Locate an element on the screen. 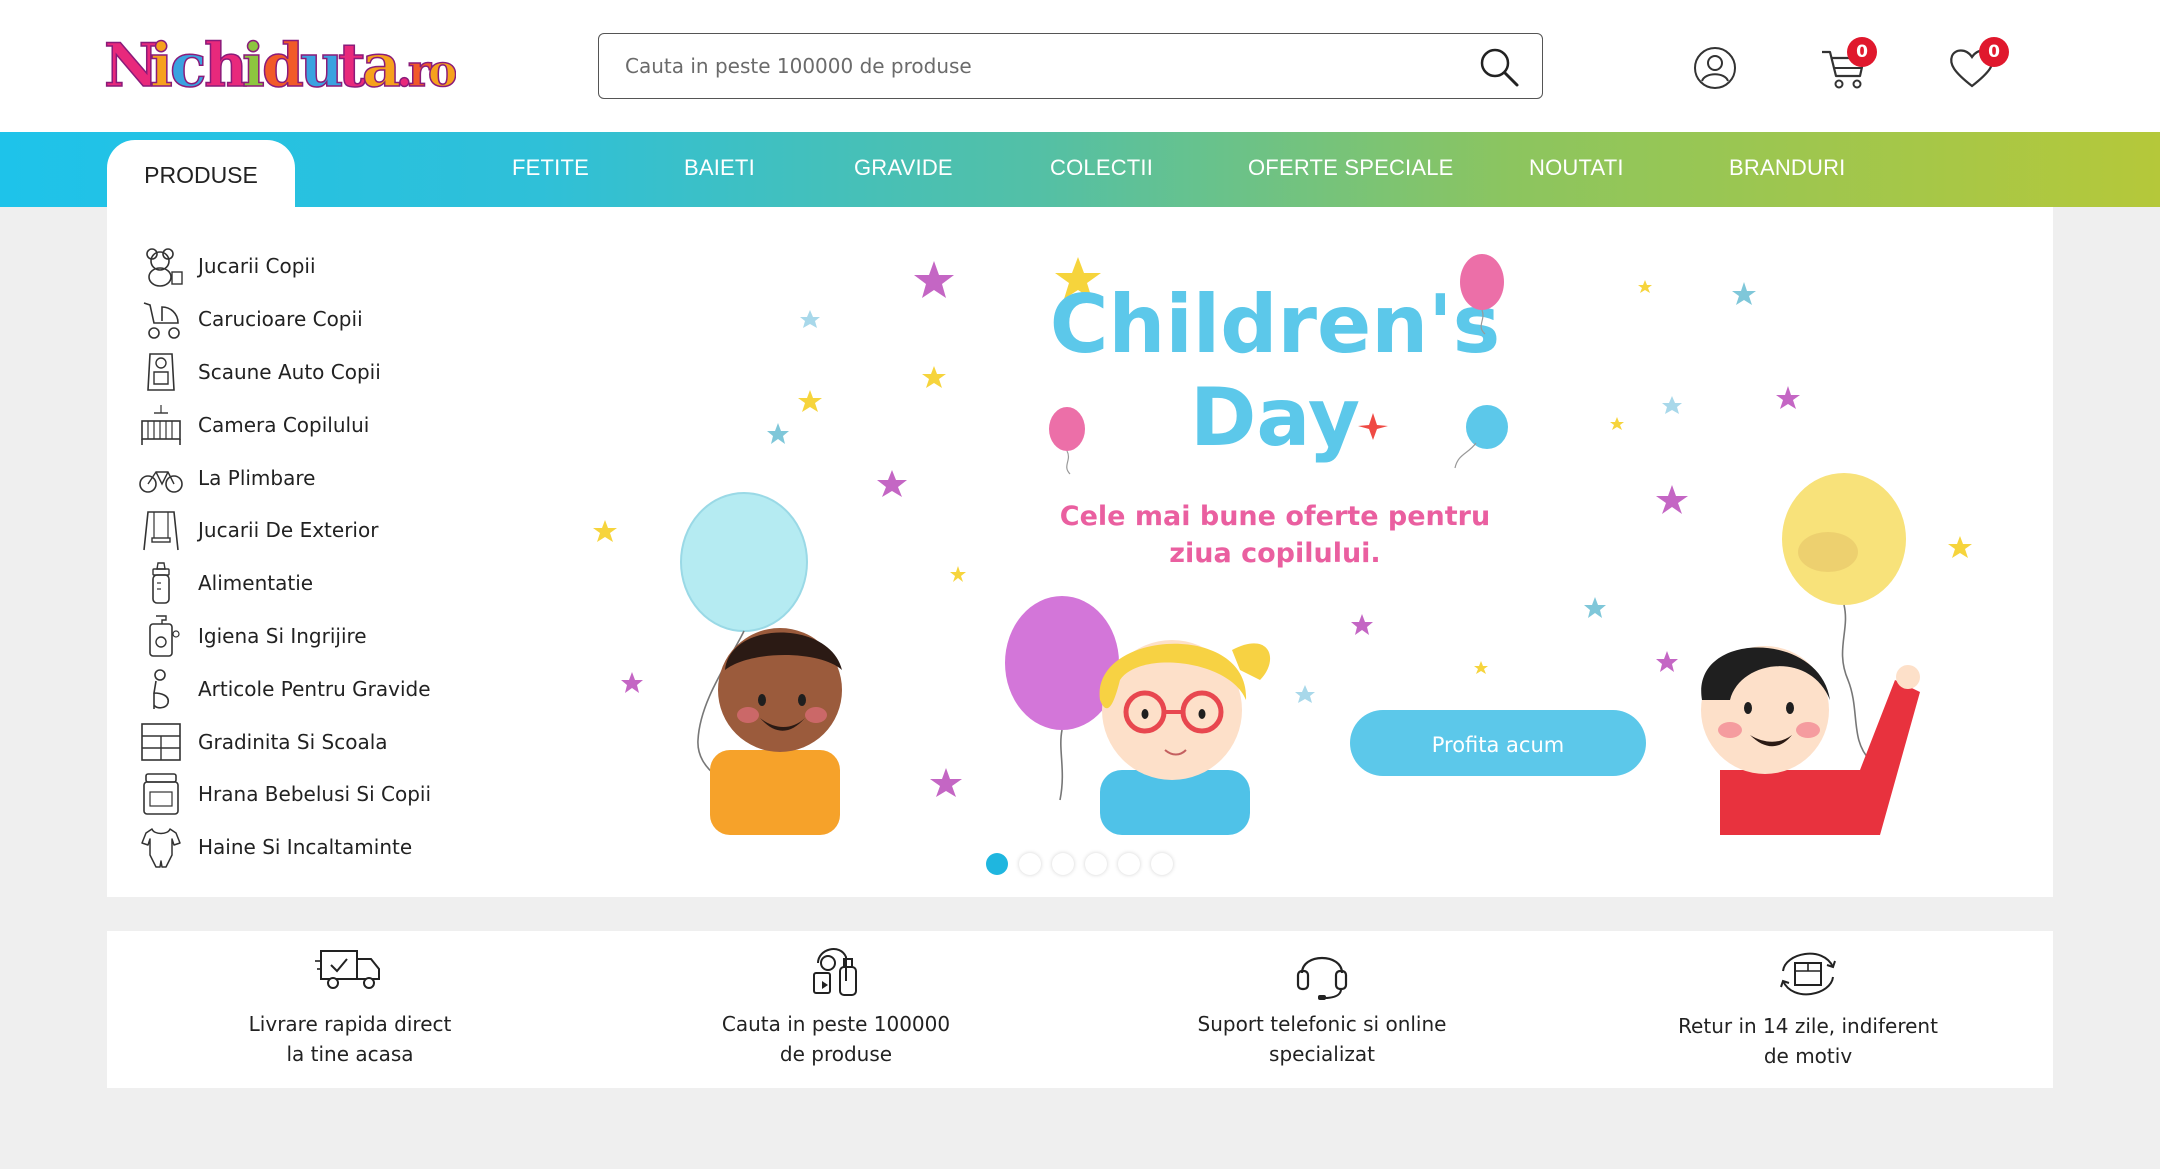 Image resolution: width=2160 pixels, height=1169 pixels. swing-icon is located at coordinates (161, 531).